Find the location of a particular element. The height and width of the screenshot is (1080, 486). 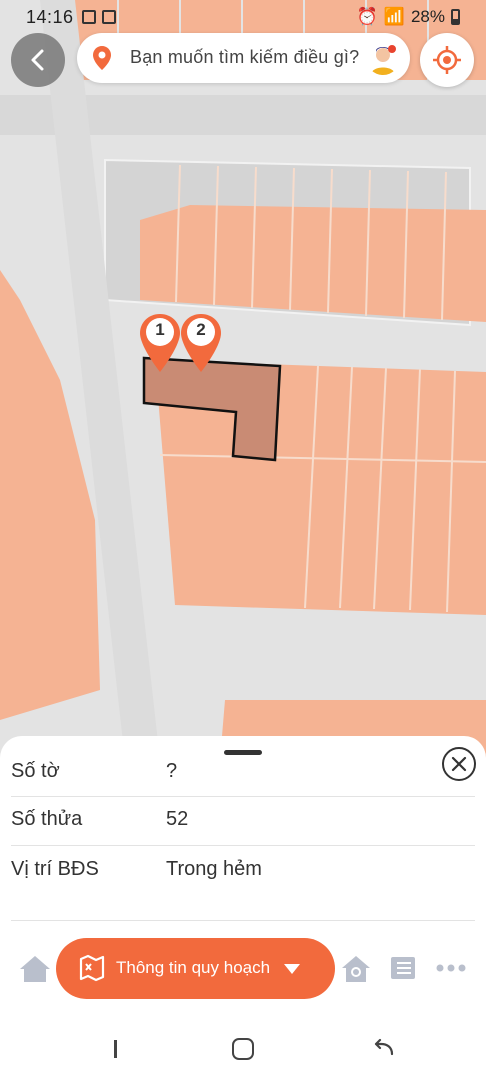

back-arrow-icon is located at coordinates (384, 1047).